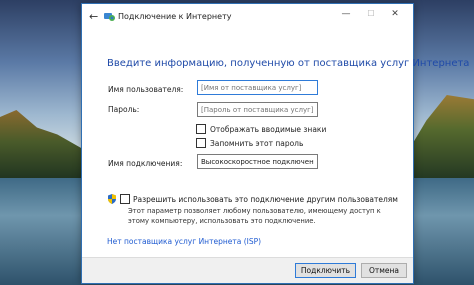 Image resolution: width=474 pixels, height=285 pixels. I want to click on mountain-right, so click(440, 137).